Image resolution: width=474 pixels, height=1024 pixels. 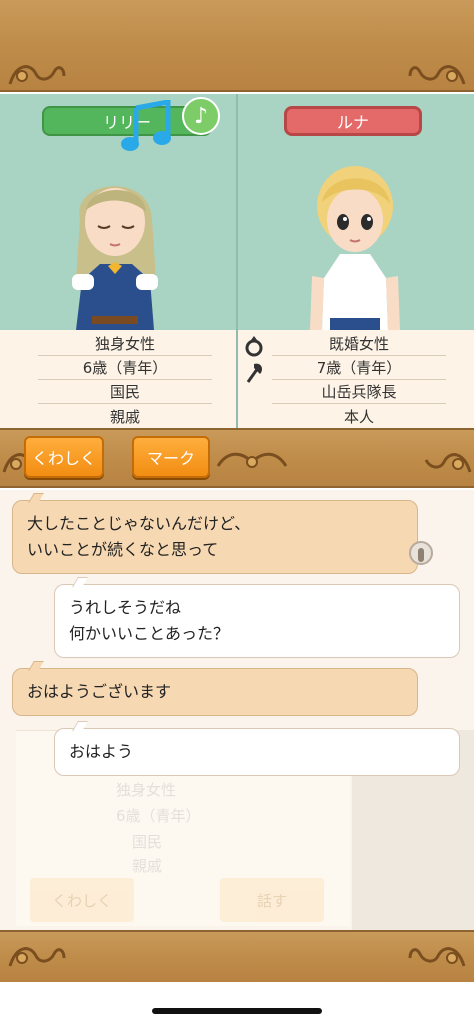 What do you see at coordinates (201, 116) in the screenshot?
I see `note-badge-icon: ♪` at bounding box center [201, 116].